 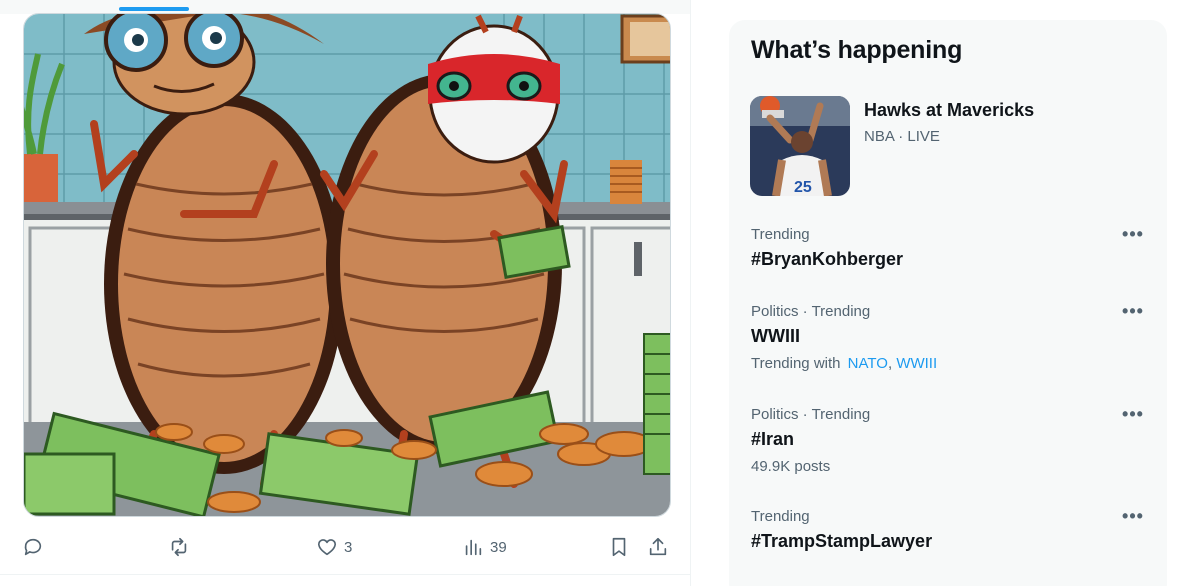 What do you see at coordinates (154, 9) in the screenshot?
I see `active-tab-indicator` at bounding box center [154, 9].